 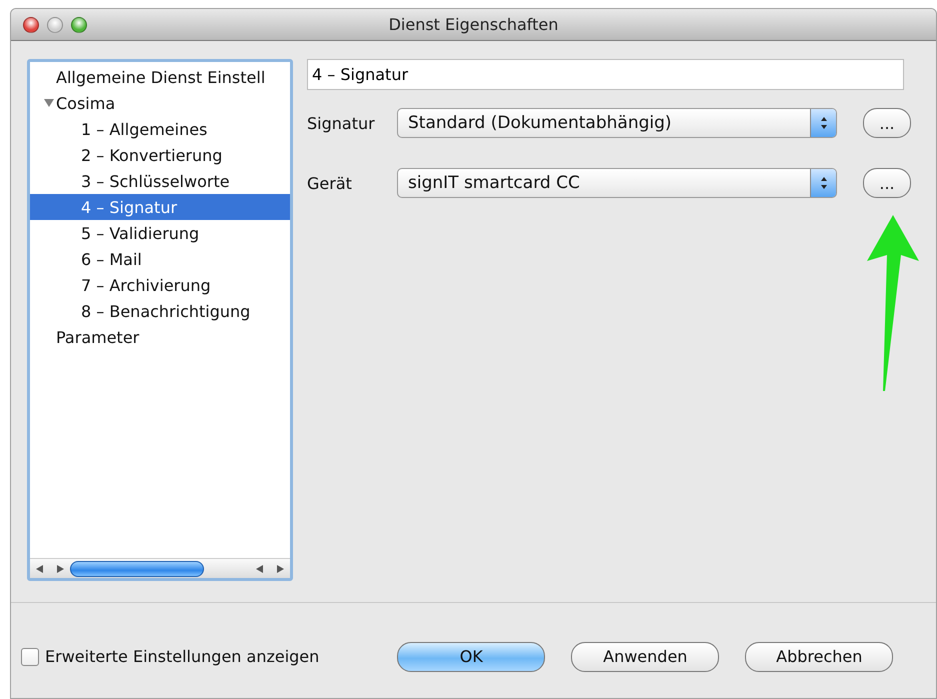 I want to click on dialog-button: Abbrechen, so click(x=819, y=657).